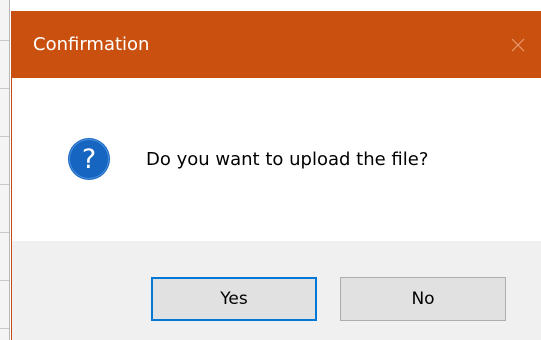  Describe the element at coordinates (287, 159) in the screenshot. I see `dialog-message: Do you want to upload the file?` at that location.